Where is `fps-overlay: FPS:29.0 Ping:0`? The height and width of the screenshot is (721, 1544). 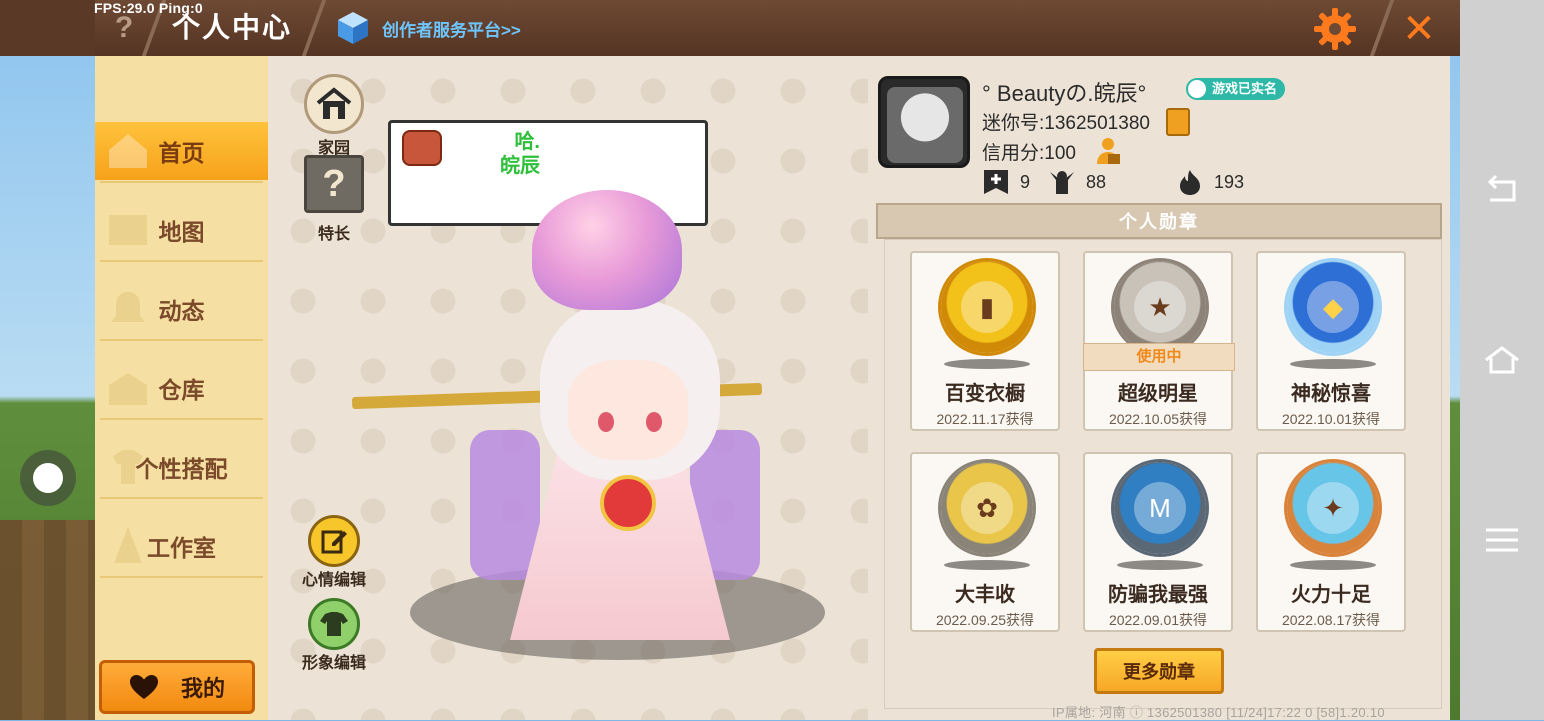
fps-overlay: FPS:29.0 Ping:0 is located at coordinates (148, 8).